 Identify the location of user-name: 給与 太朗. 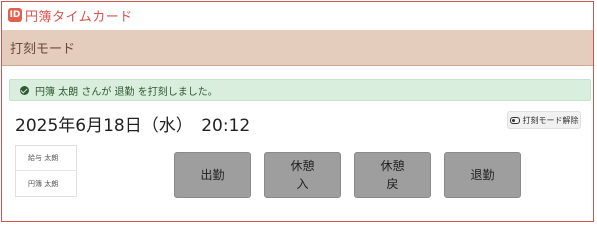
(43, 158).